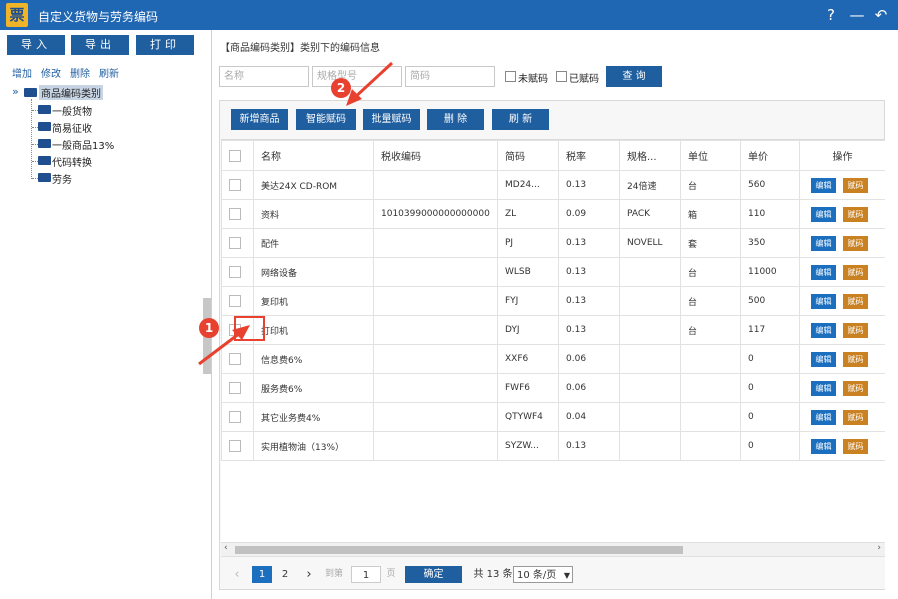 The width and height of the screenshot is (898, 599). Describe the element at coordinates (165, 45) in the screenshot. I see `print-button: 打印` at that location.